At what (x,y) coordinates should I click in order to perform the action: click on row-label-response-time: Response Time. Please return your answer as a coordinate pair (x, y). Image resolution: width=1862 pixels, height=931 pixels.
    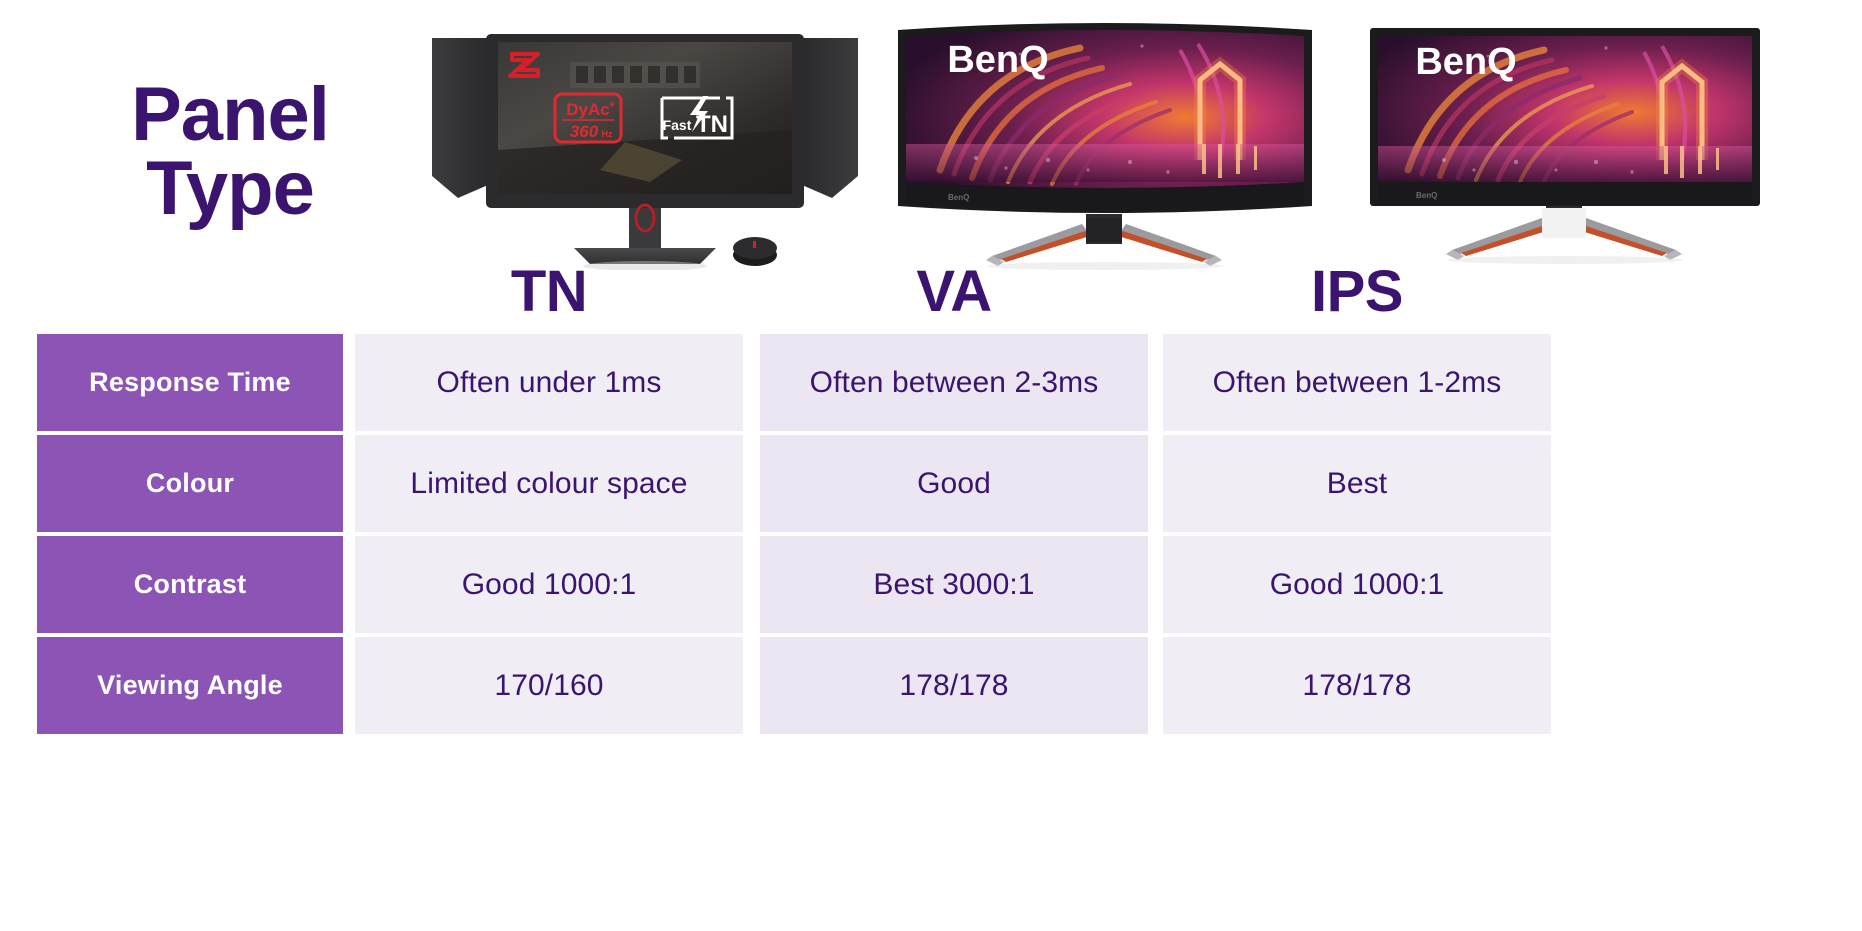
    Looking at the image, I should click on (190, 382).